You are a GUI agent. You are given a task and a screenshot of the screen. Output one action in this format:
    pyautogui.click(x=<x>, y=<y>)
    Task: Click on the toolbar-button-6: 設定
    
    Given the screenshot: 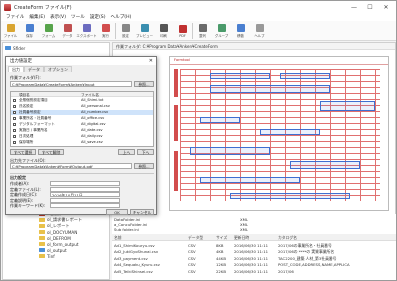 What is the action you would take?
    pyautogui.click(x=125, y=31)
    